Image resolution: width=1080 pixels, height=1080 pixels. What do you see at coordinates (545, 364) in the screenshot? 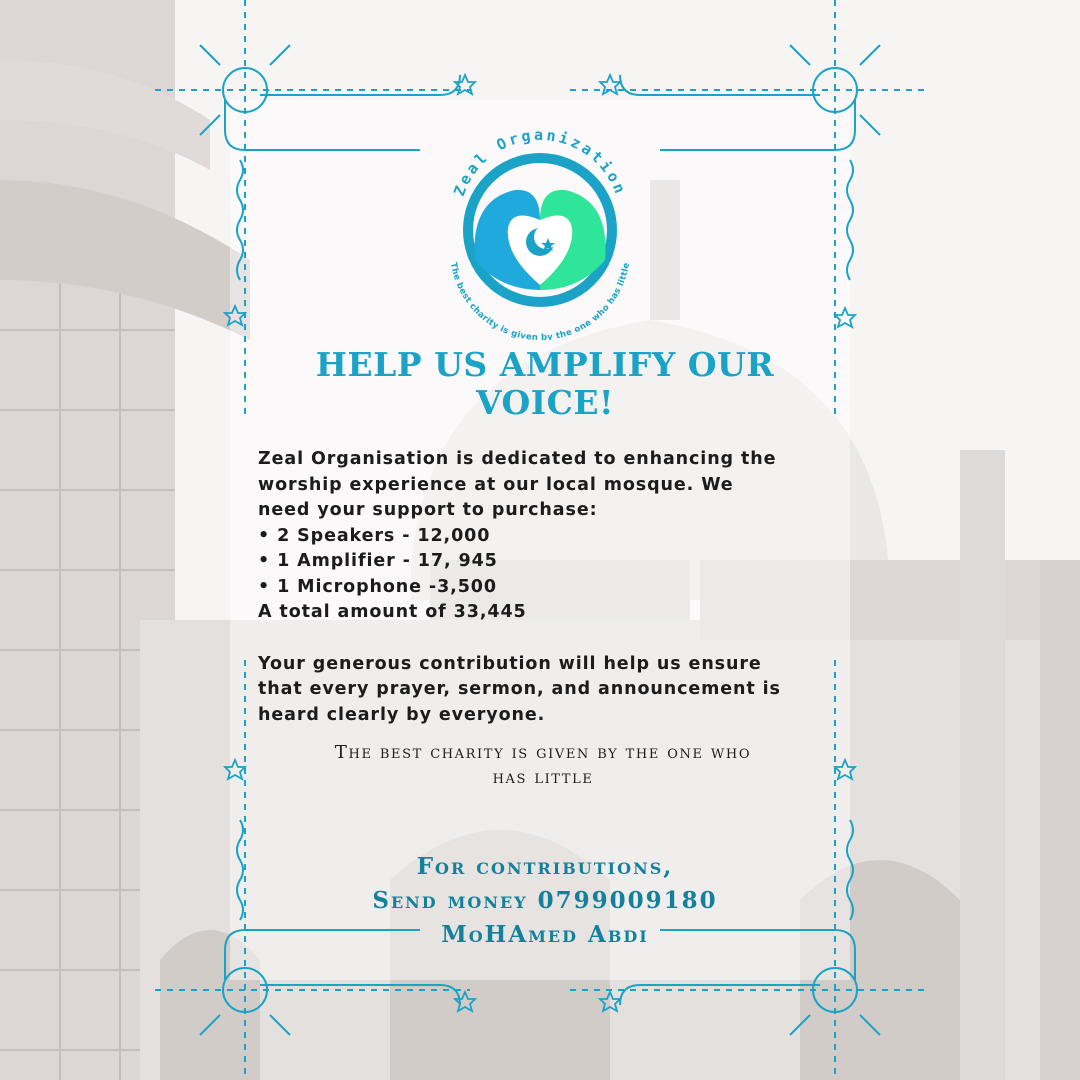
I see `headline-line-1: HELP US AMPLIFY OUR` at bounding box center [545, 364].